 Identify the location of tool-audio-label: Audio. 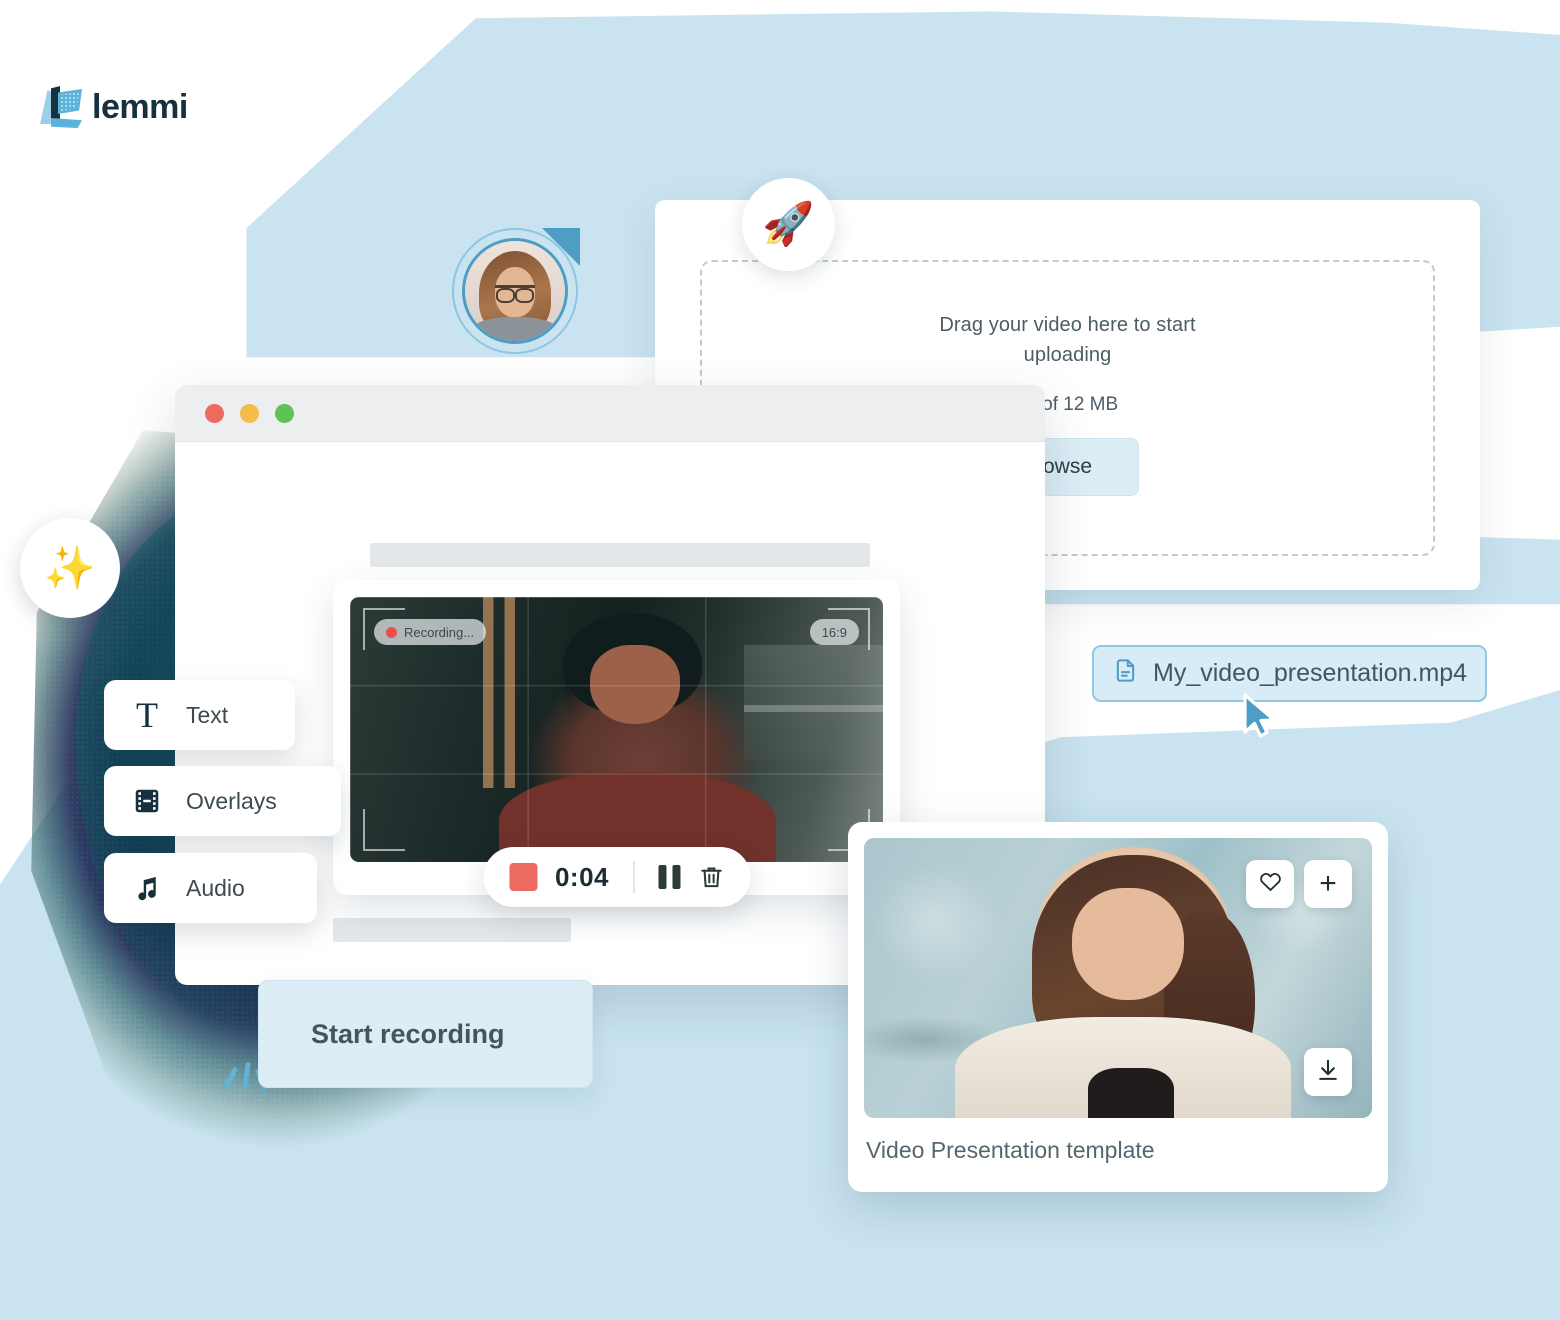
(215, 887).